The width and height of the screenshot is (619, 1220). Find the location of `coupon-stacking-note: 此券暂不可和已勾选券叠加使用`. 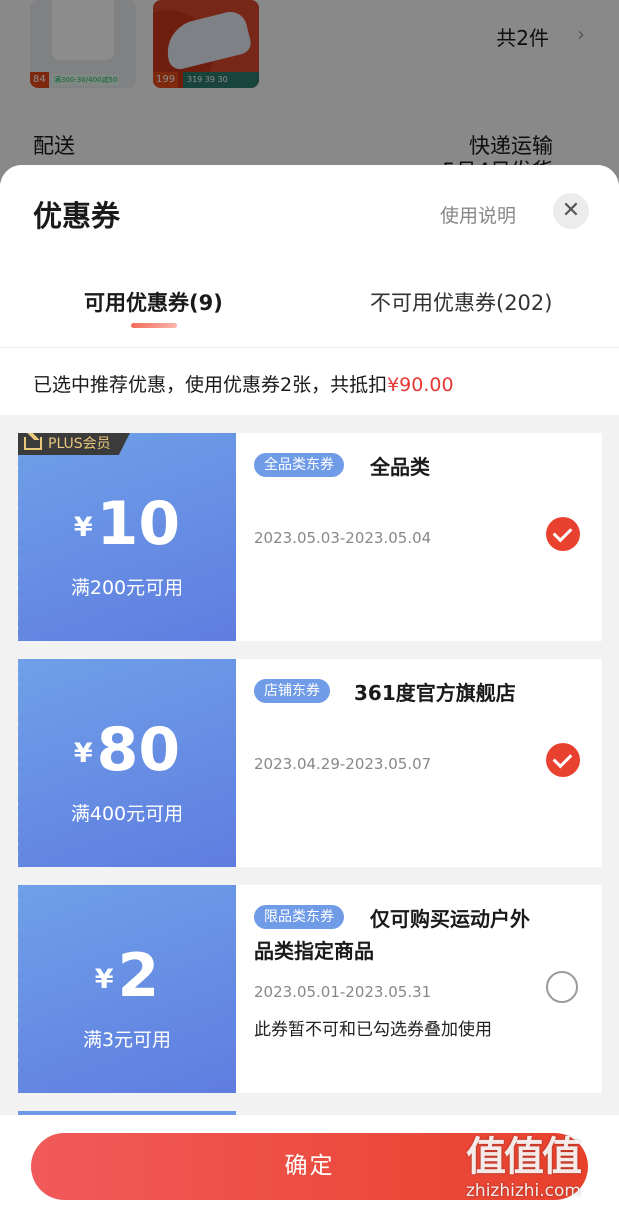

coupon-stacking-note: 此券暂不可和已勾选券叠加使用 is located at coordinates (373, 1030).